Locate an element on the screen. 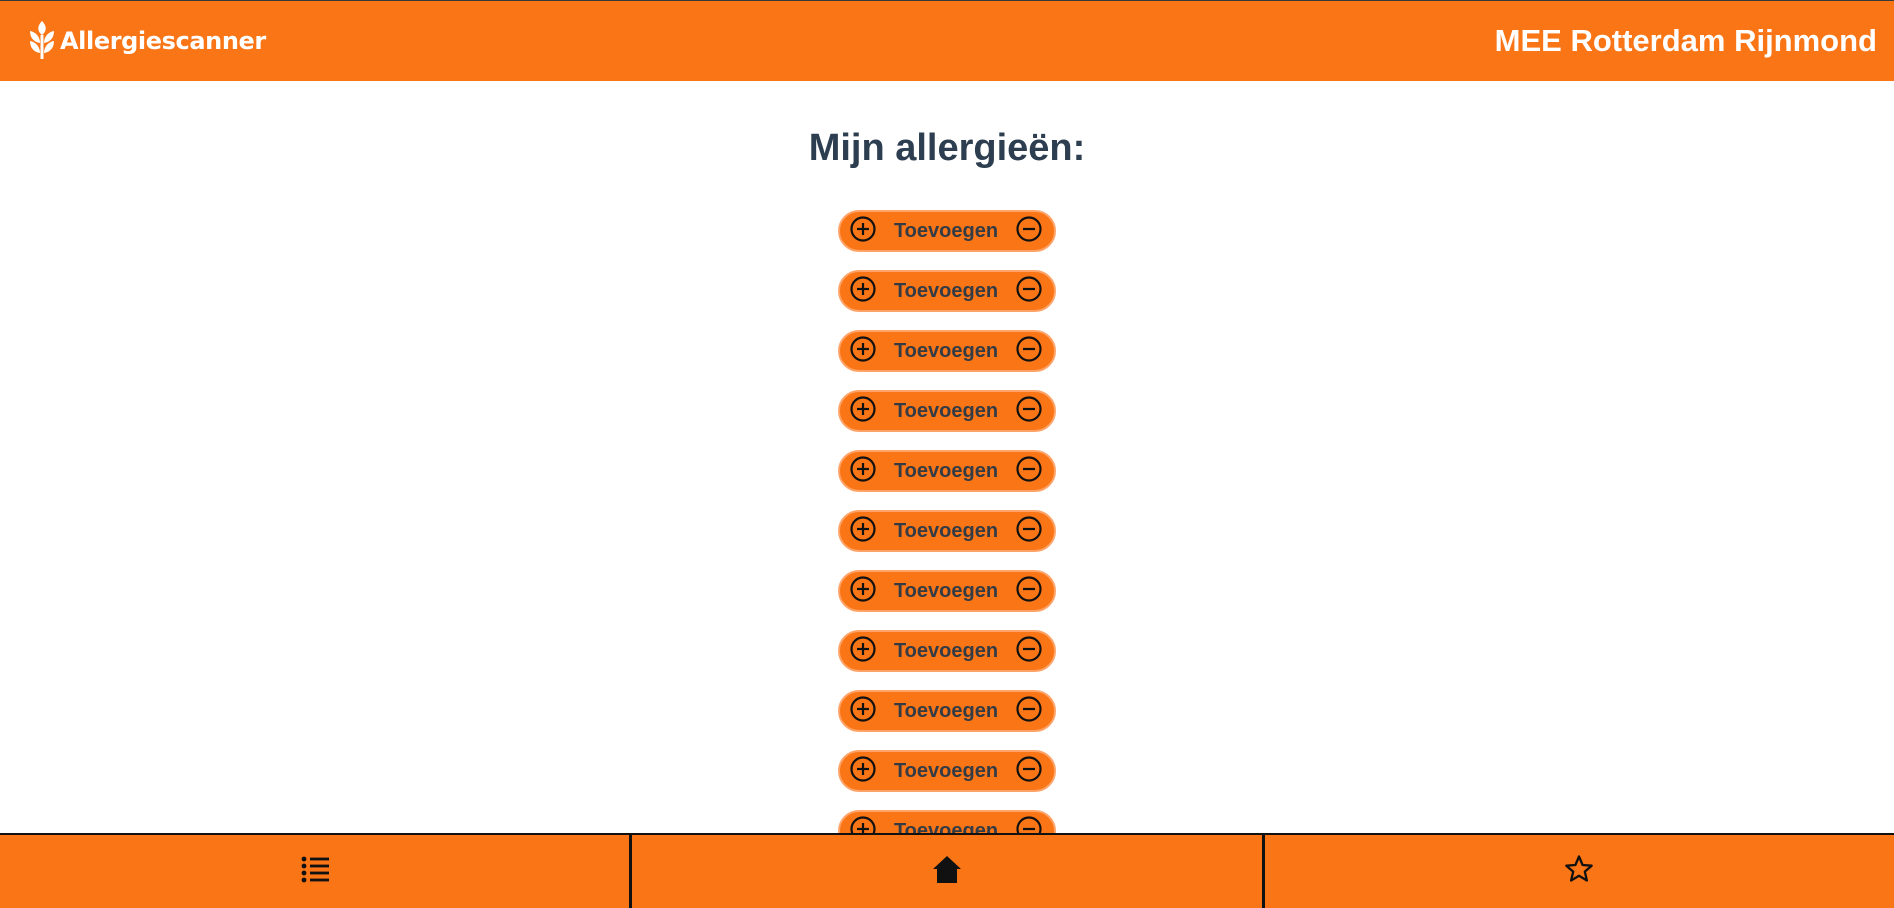 The width and height of the screenshot is (1894, 908). star-icon is located at coordinates (1579, 871).